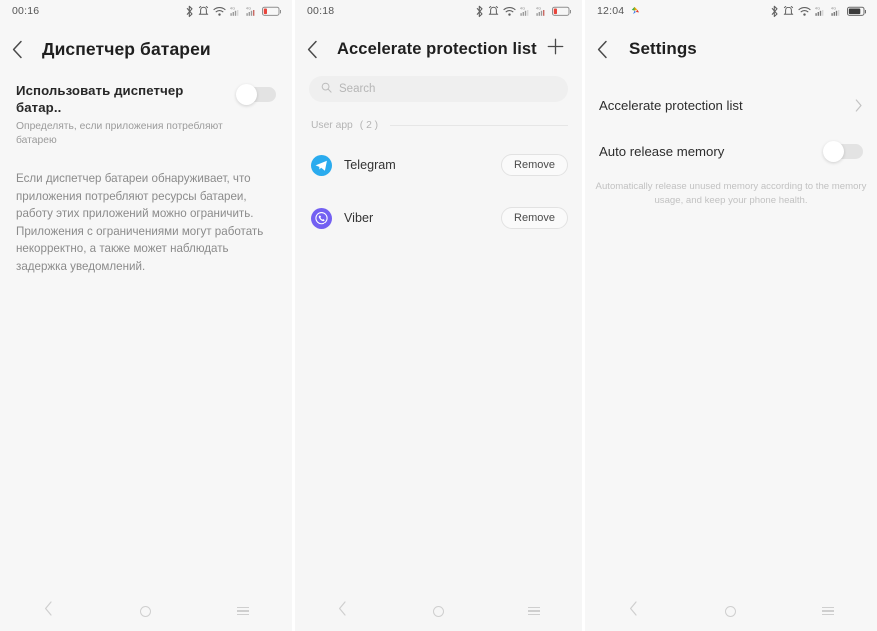 The width and height of the screenshot is (877, 631). I want to click on search-input: Search, so click(438, 89).